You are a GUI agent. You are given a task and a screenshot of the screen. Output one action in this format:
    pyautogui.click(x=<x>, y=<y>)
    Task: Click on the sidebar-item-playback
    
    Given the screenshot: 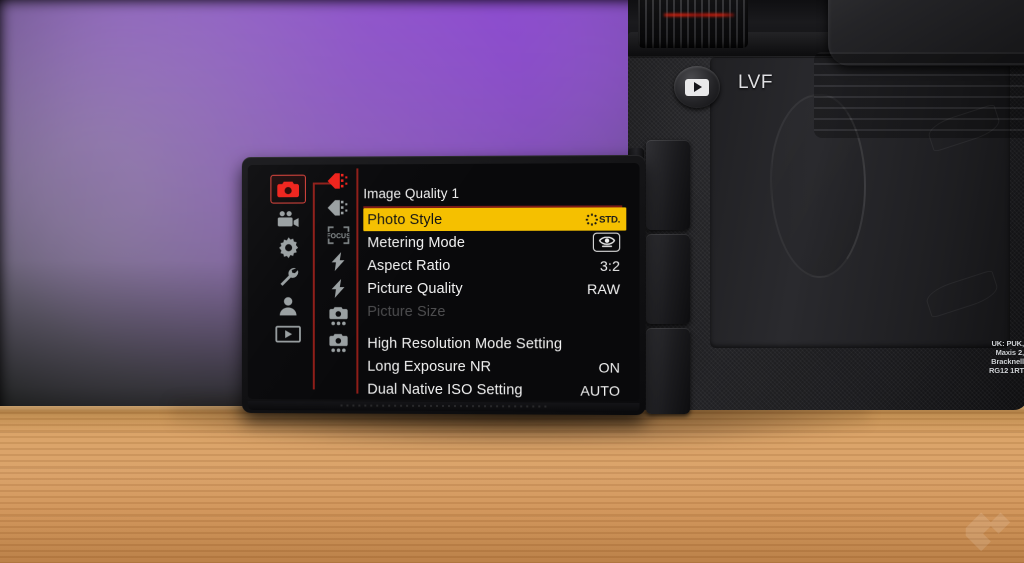 What is the action you would take?
    pyautogui.click(x=288, y=334)
    